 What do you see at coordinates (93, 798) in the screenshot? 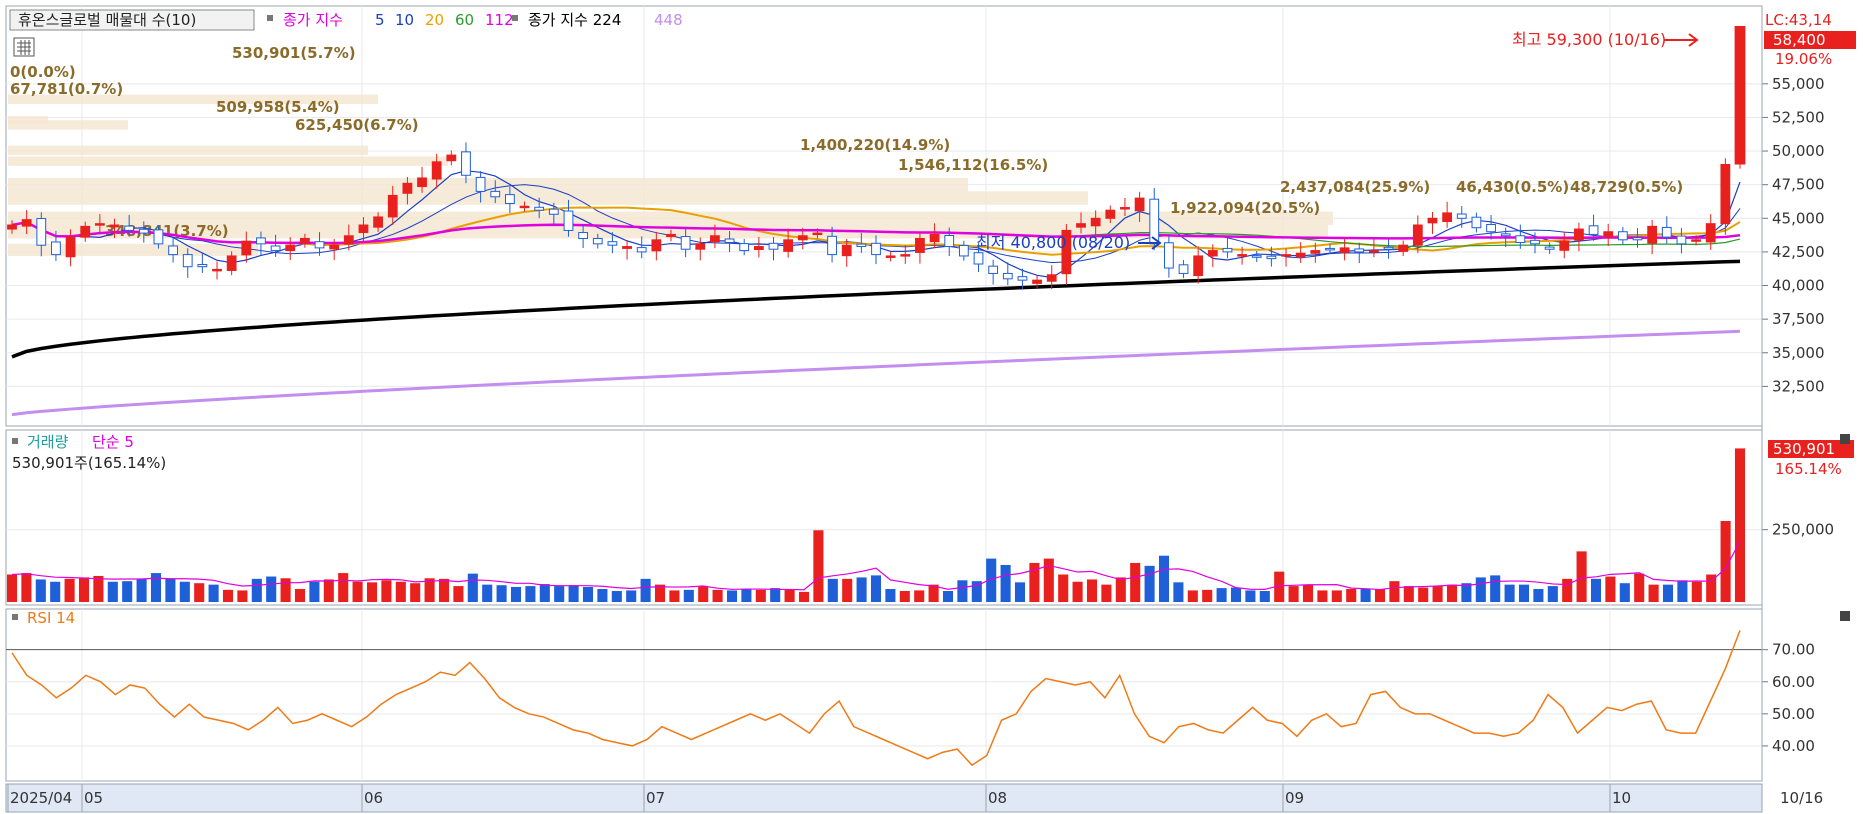
I see `x-axis-label: 05` at bounding box center [93, 798].